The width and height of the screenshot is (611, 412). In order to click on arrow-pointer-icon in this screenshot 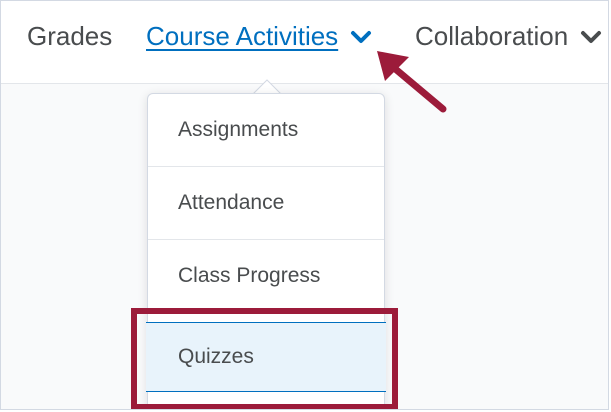, I will do `click(412, 82)`.